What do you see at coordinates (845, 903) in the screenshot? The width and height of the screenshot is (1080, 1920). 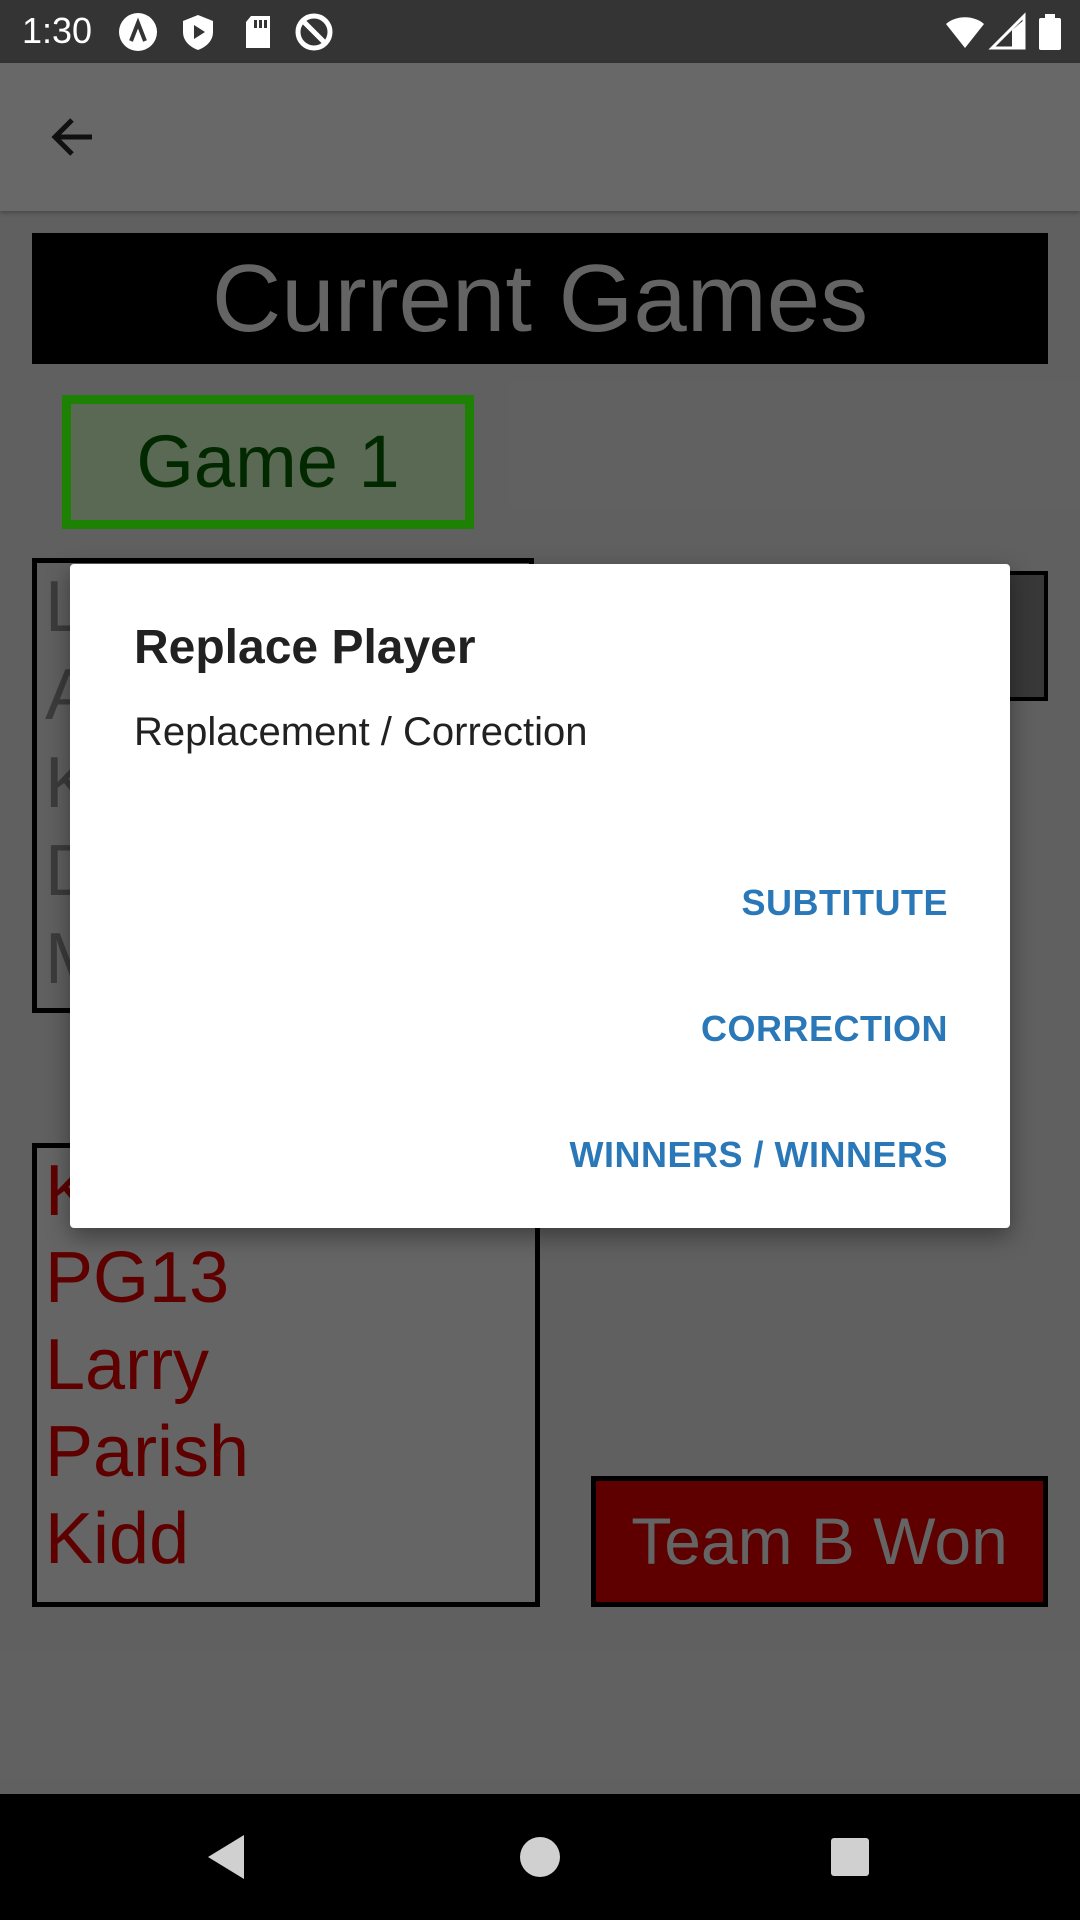 I see `substitute-button: SUBTITUTE` at bounding box center [845, 903].